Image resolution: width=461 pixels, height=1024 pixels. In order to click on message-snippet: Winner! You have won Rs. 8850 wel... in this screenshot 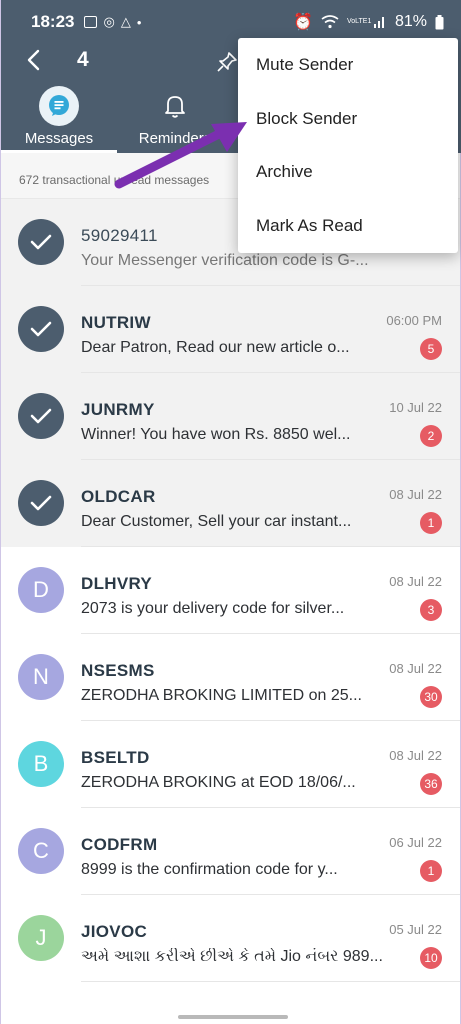, I will do `click(216, 434)`.